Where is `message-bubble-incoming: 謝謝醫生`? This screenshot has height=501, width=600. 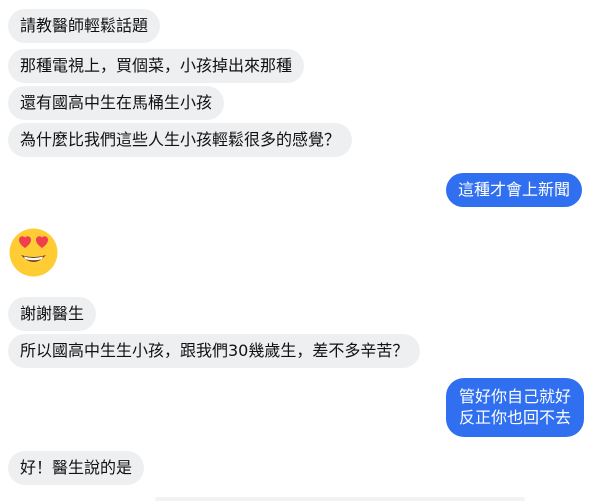 message-bubble-incoming: 謝謝醫生 is located at coordinates (52, 314).